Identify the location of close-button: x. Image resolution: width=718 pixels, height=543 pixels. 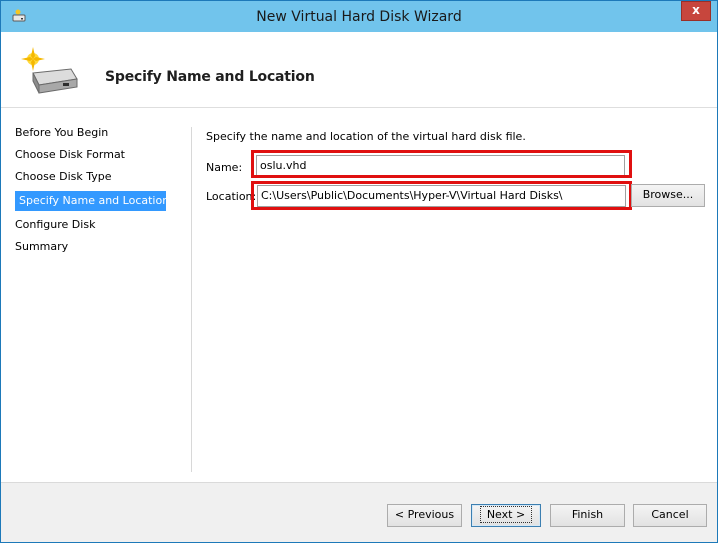
(696, 11).